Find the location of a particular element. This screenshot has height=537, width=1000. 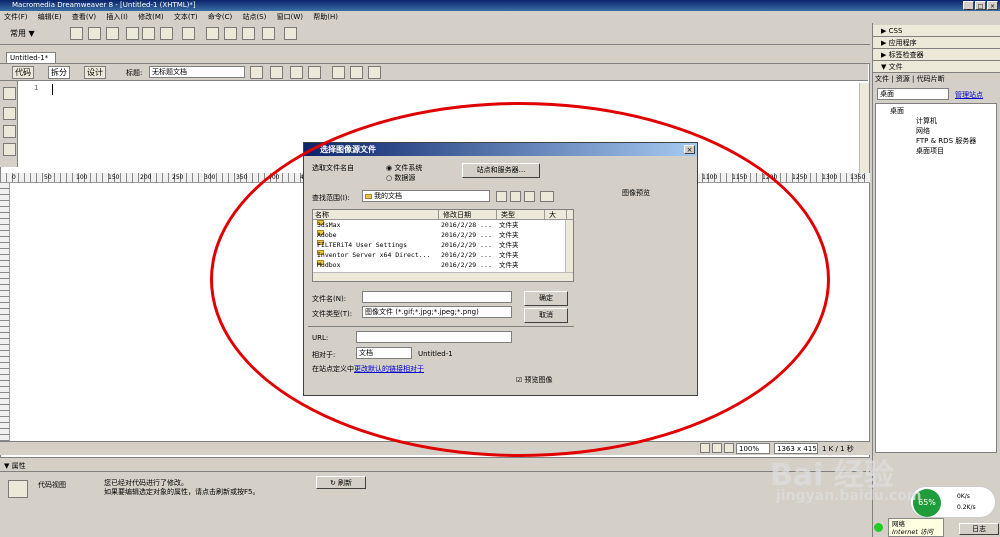

ruler-tick: 1300 is located at coordinates (830, 177).